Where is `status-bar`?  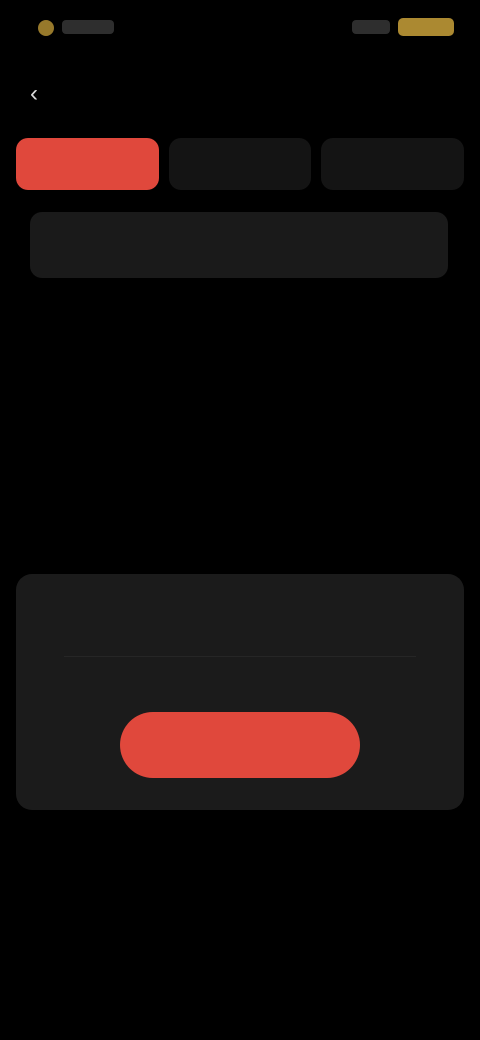
status-bar is located at coordinates (240, 28).